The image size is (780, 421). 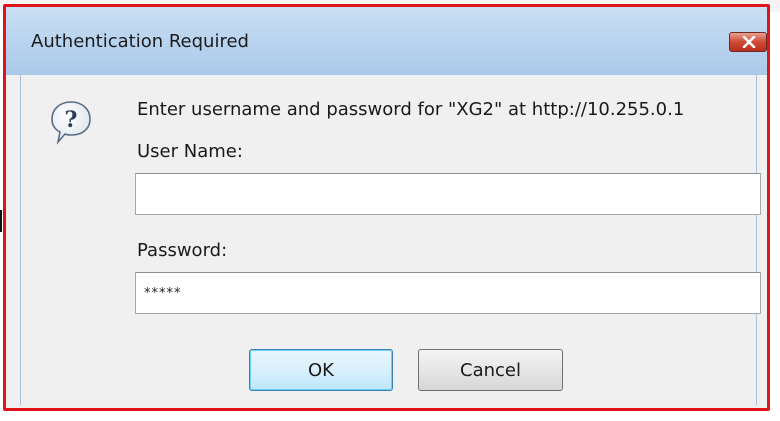 I want to click on ok-button: OK, so click(x=321, y=370).